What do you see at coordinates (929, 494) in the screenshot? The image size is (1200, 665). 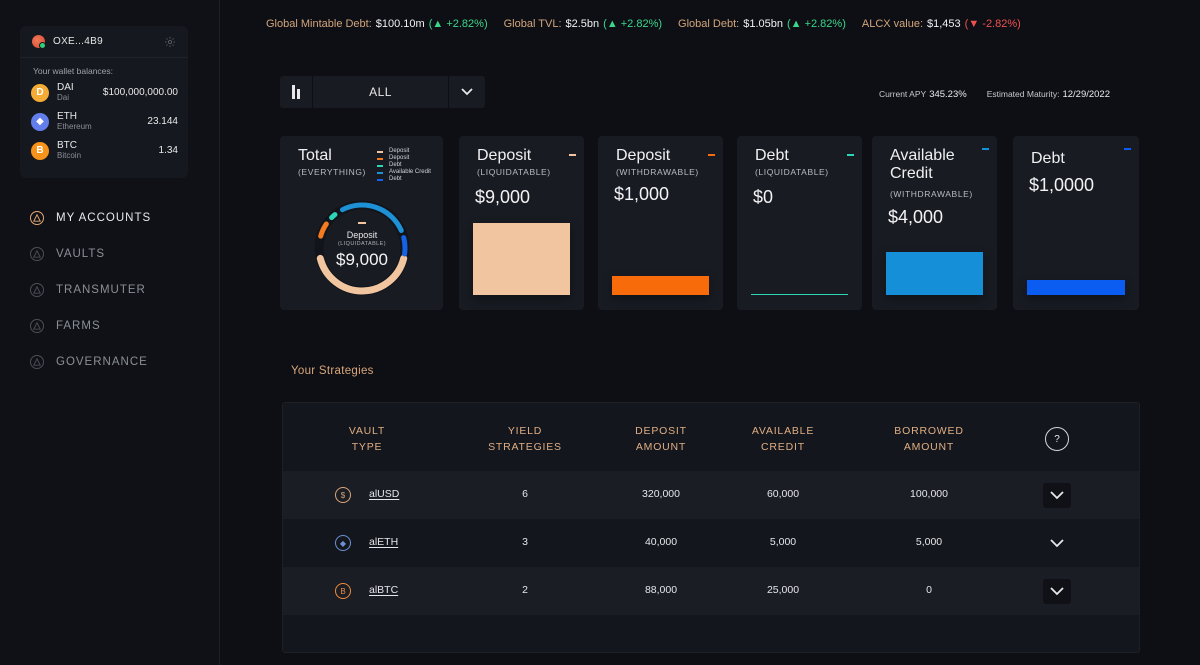 I see `cell-borrowed: 100,000` at bounding box center [929, 494].